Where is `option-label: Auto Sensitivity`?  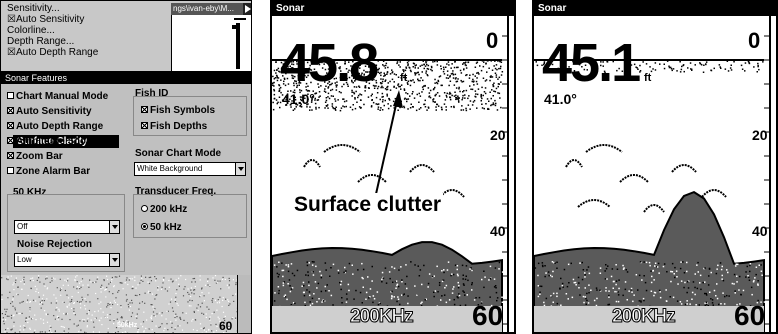
option-label: Auto Sensitivity is located at coordinates (54, 111).